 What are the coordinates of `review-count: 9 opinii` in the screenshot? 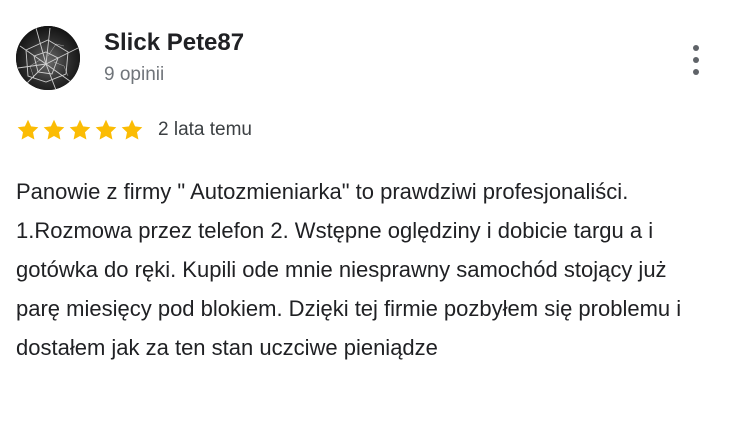 It's located at (134, 74).